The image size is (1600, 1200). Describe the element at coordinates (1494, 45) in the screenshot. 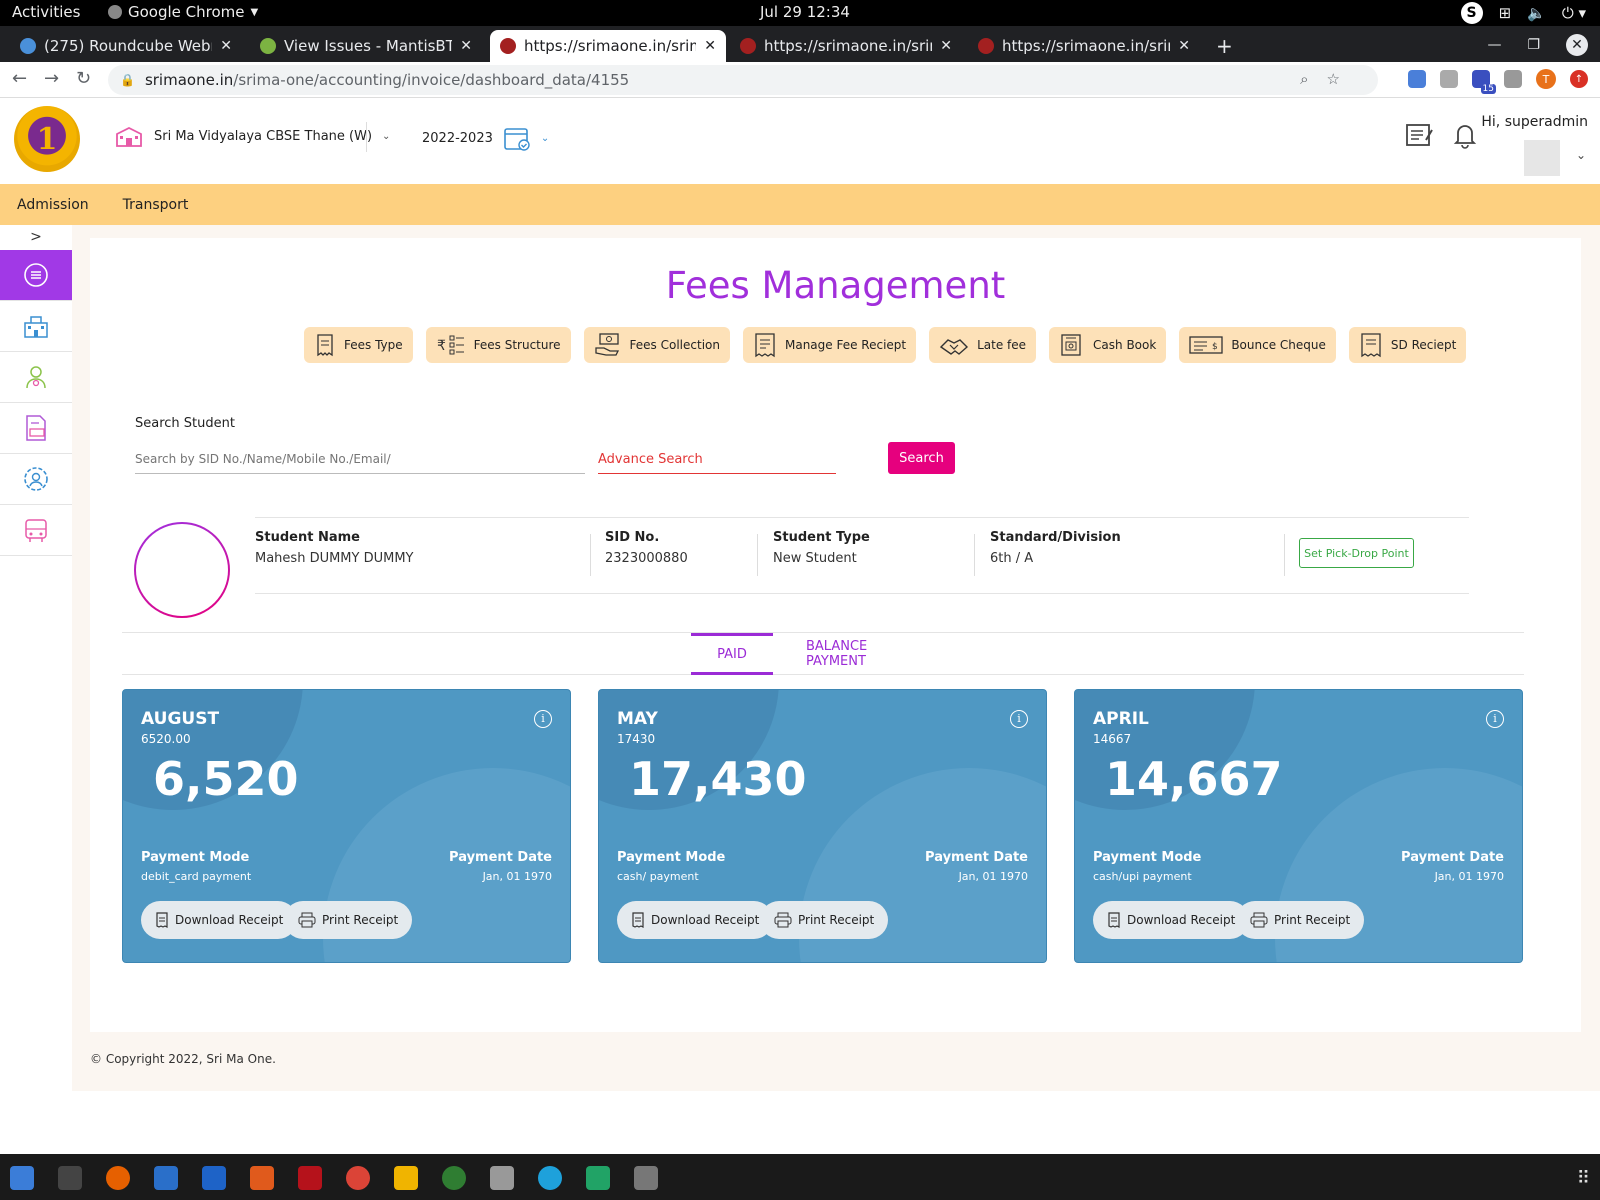

I see `minimize-icon: —` at that location.